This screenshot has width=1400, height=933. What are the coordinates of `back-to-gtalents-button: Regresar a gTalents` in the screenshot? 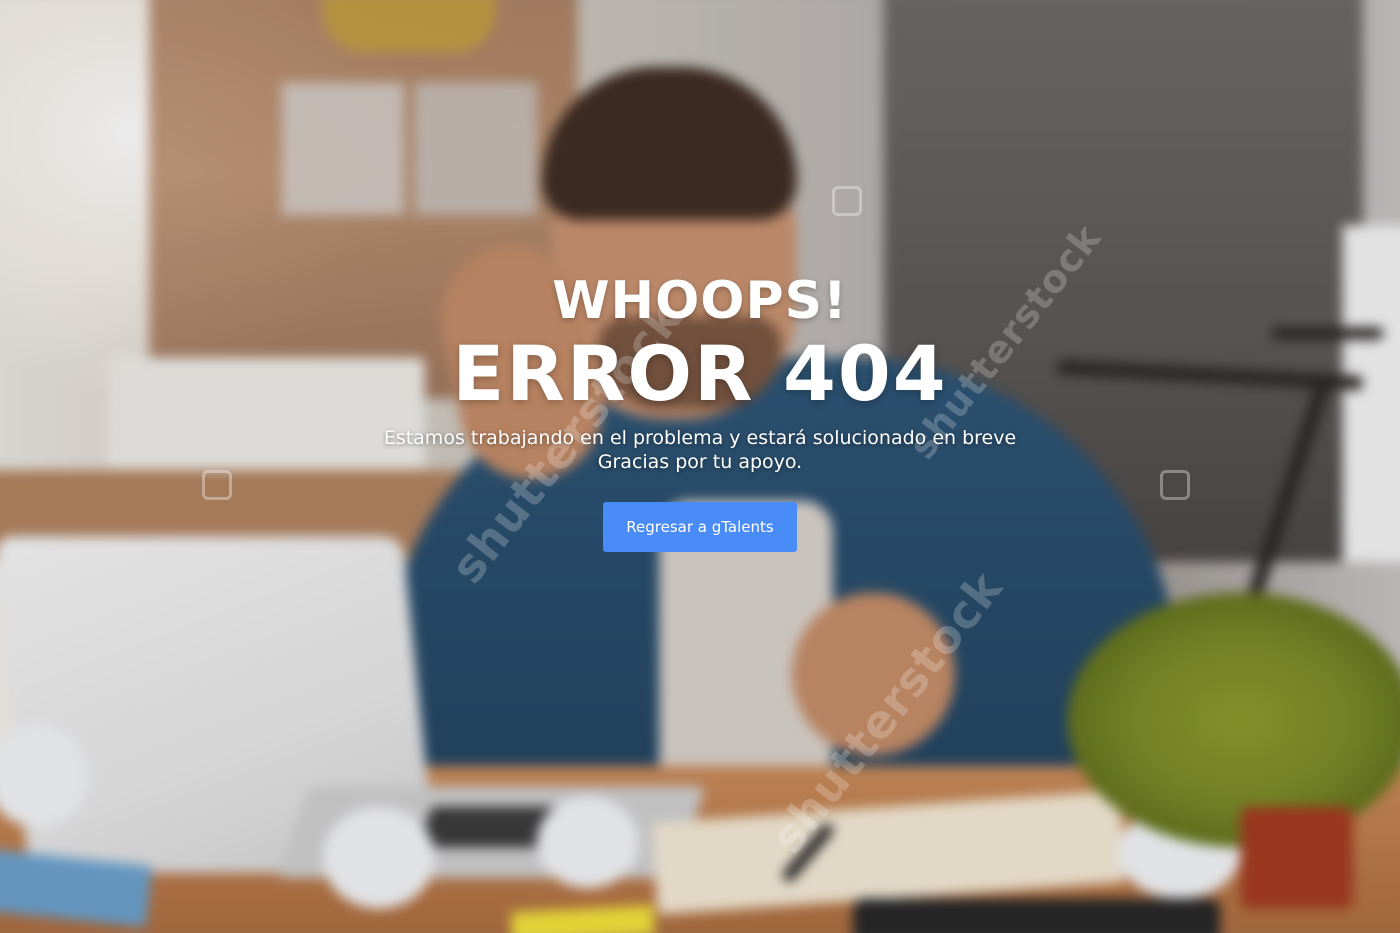 It's located at (700, 527).